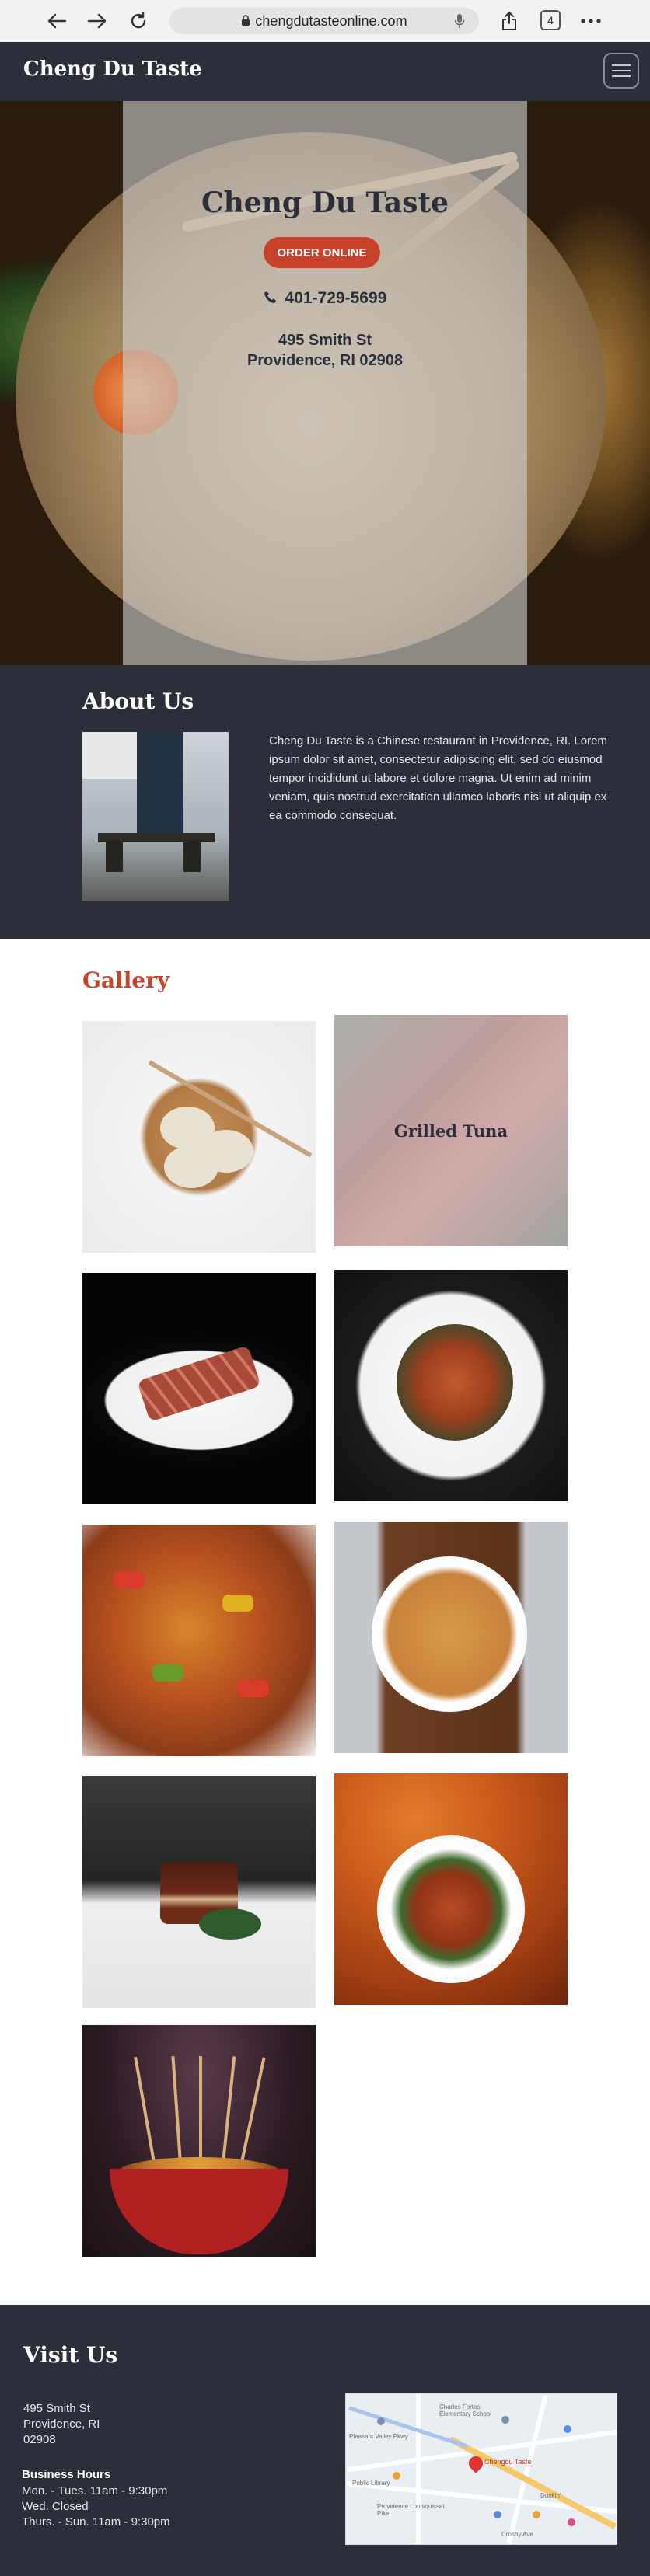  What do you see at coordinates (325, 71) in the screenshot?
I see `site-header: Cheng Du Taste` at bounding box center [325, 71].